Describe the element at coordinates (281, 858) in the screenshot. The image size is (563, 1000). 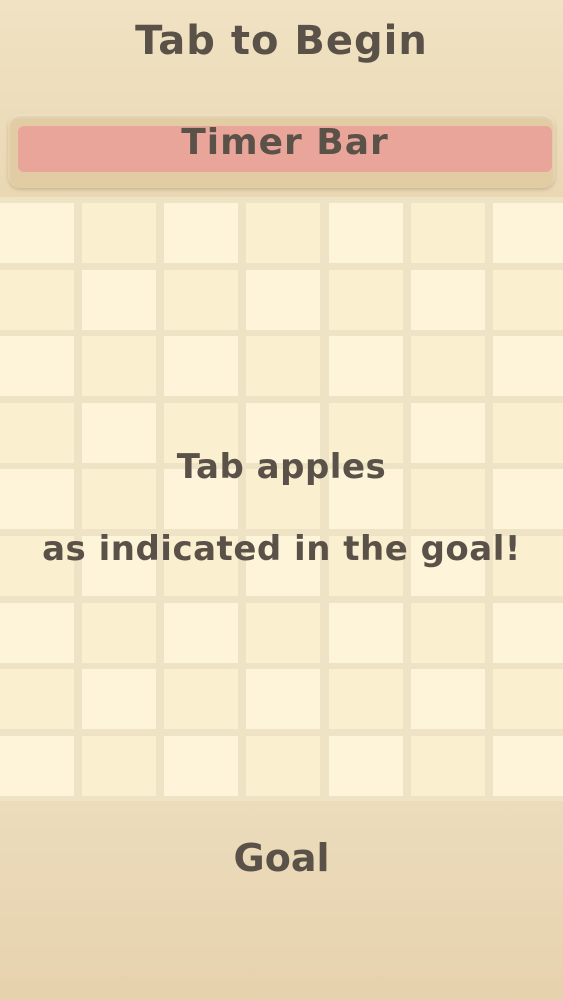
I see `goal-label: Goal` at that location.